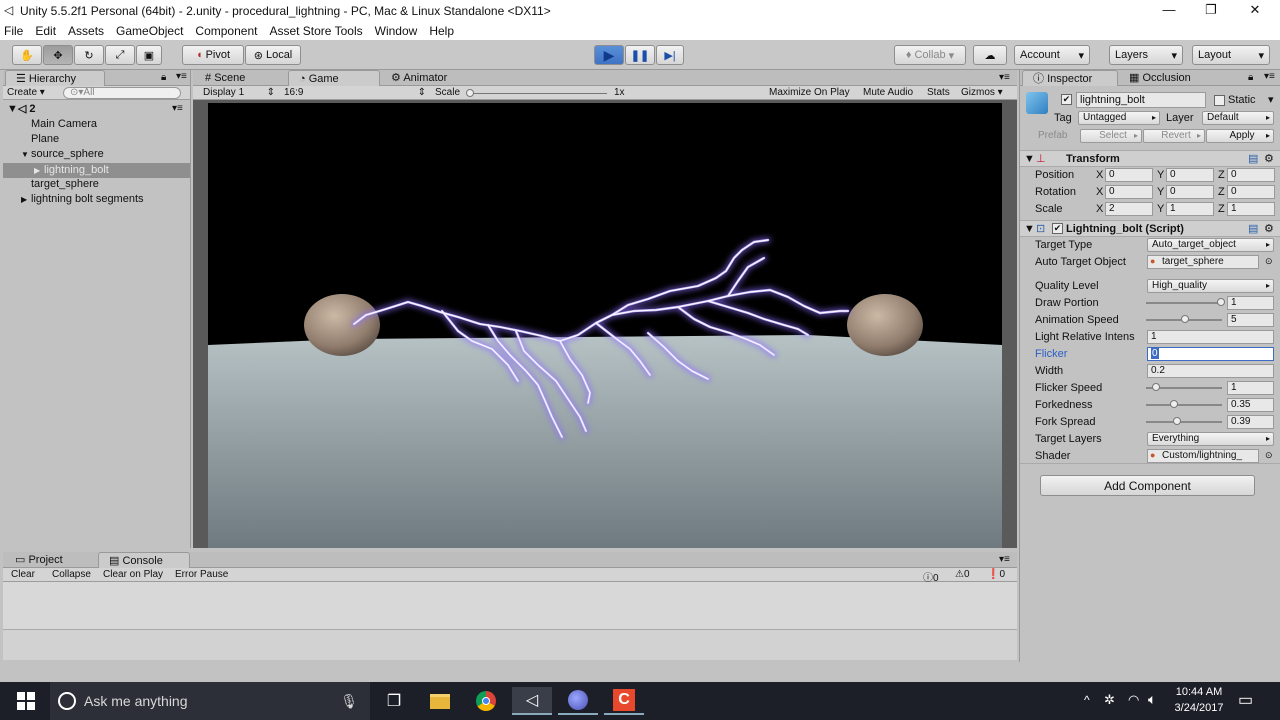 The width and height of the screenshot is (1280, 720). What do you see at coordinates (1169, 11) in the screenshot?
I see `minimize-button: —` at bounding box center [1169, 11].